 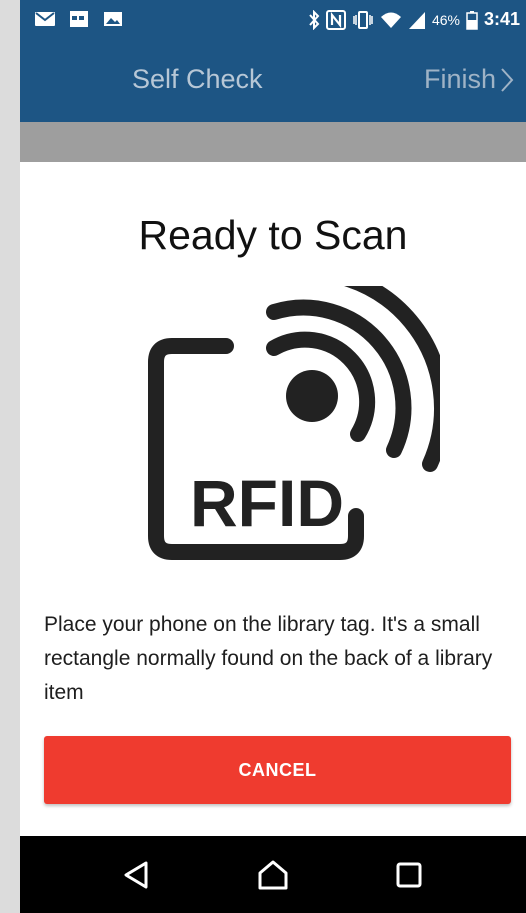 I want to click on finish-label: Finish, so click(x=459, y=79).